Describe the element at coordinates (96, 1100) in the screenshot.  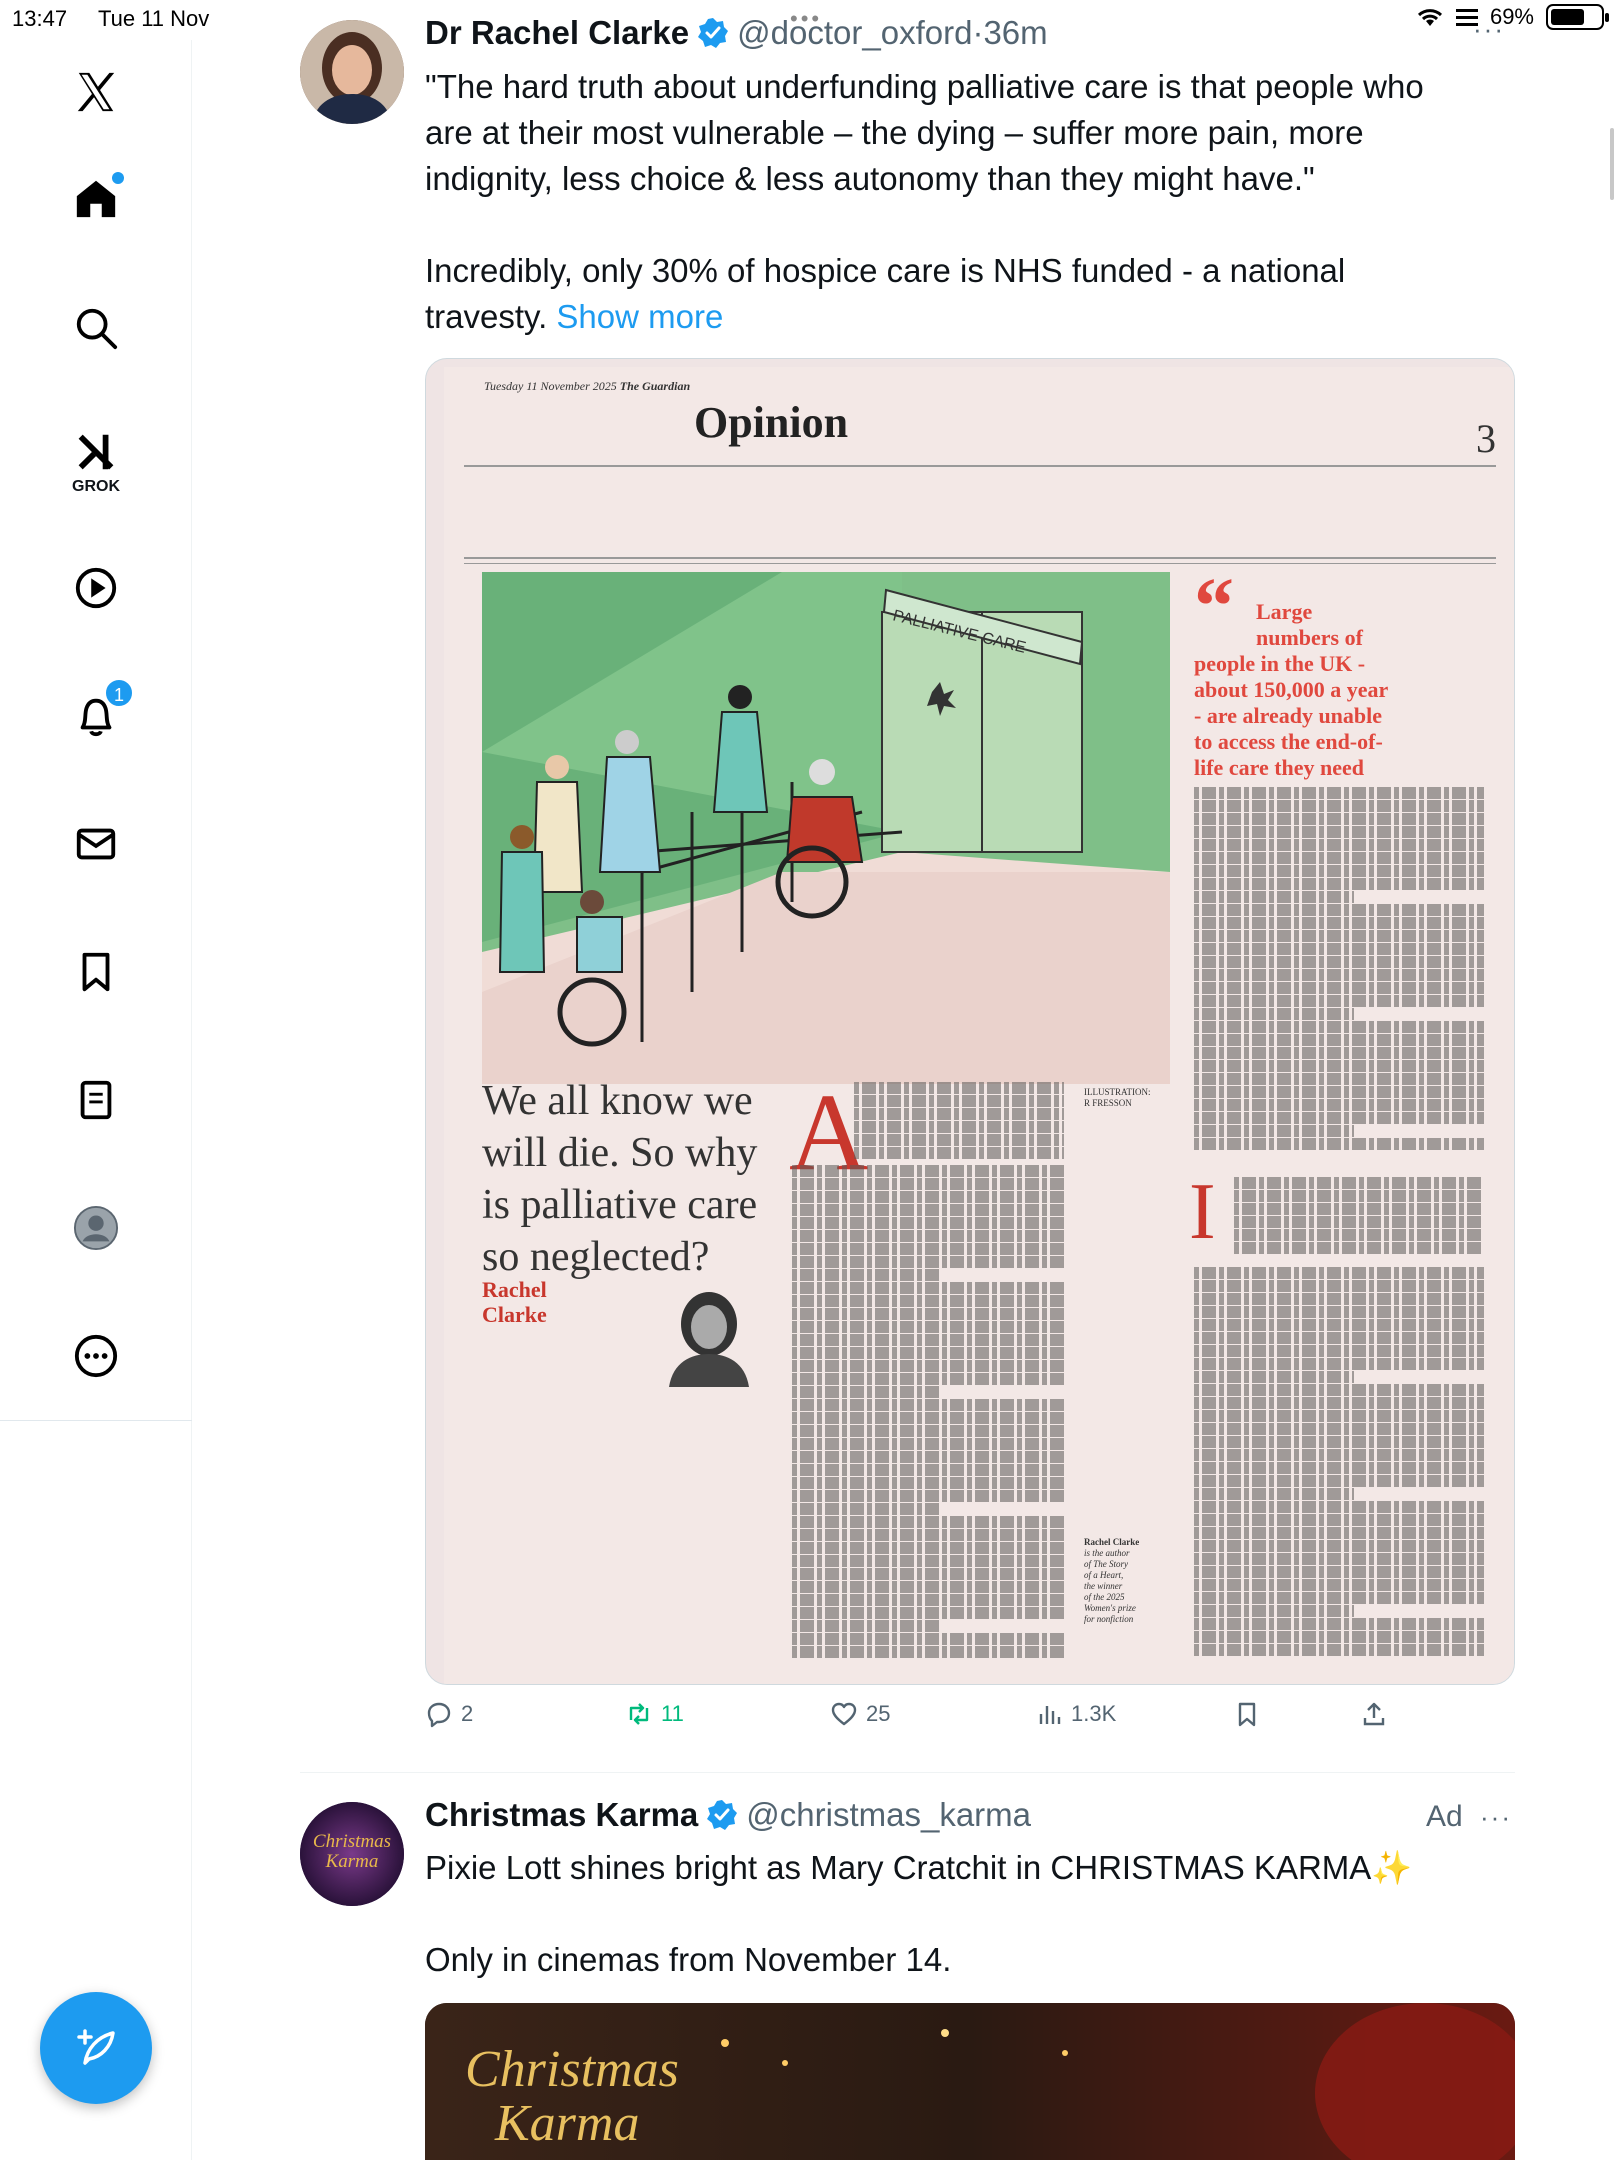
I see `list-icon` at that location.